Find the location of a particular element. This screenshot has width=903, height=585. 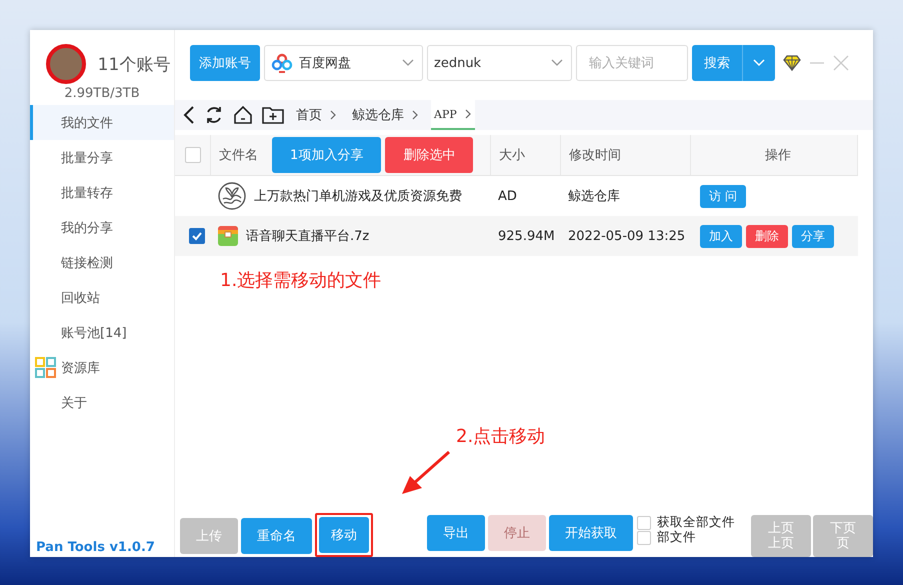

modified-time: 鲸选仓库 is located at coordinates (594, 196).